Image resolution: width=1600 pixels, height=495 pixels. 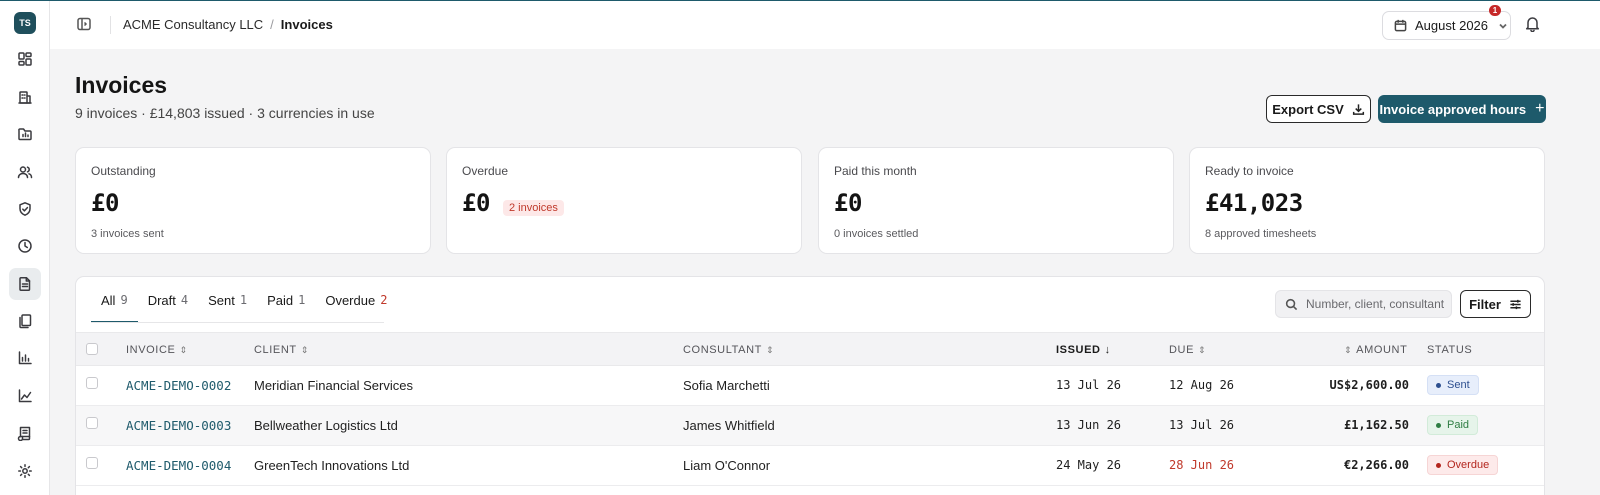 I want to click on column-header-issued: ISSUED ↓, so click(x=1083, y=350).